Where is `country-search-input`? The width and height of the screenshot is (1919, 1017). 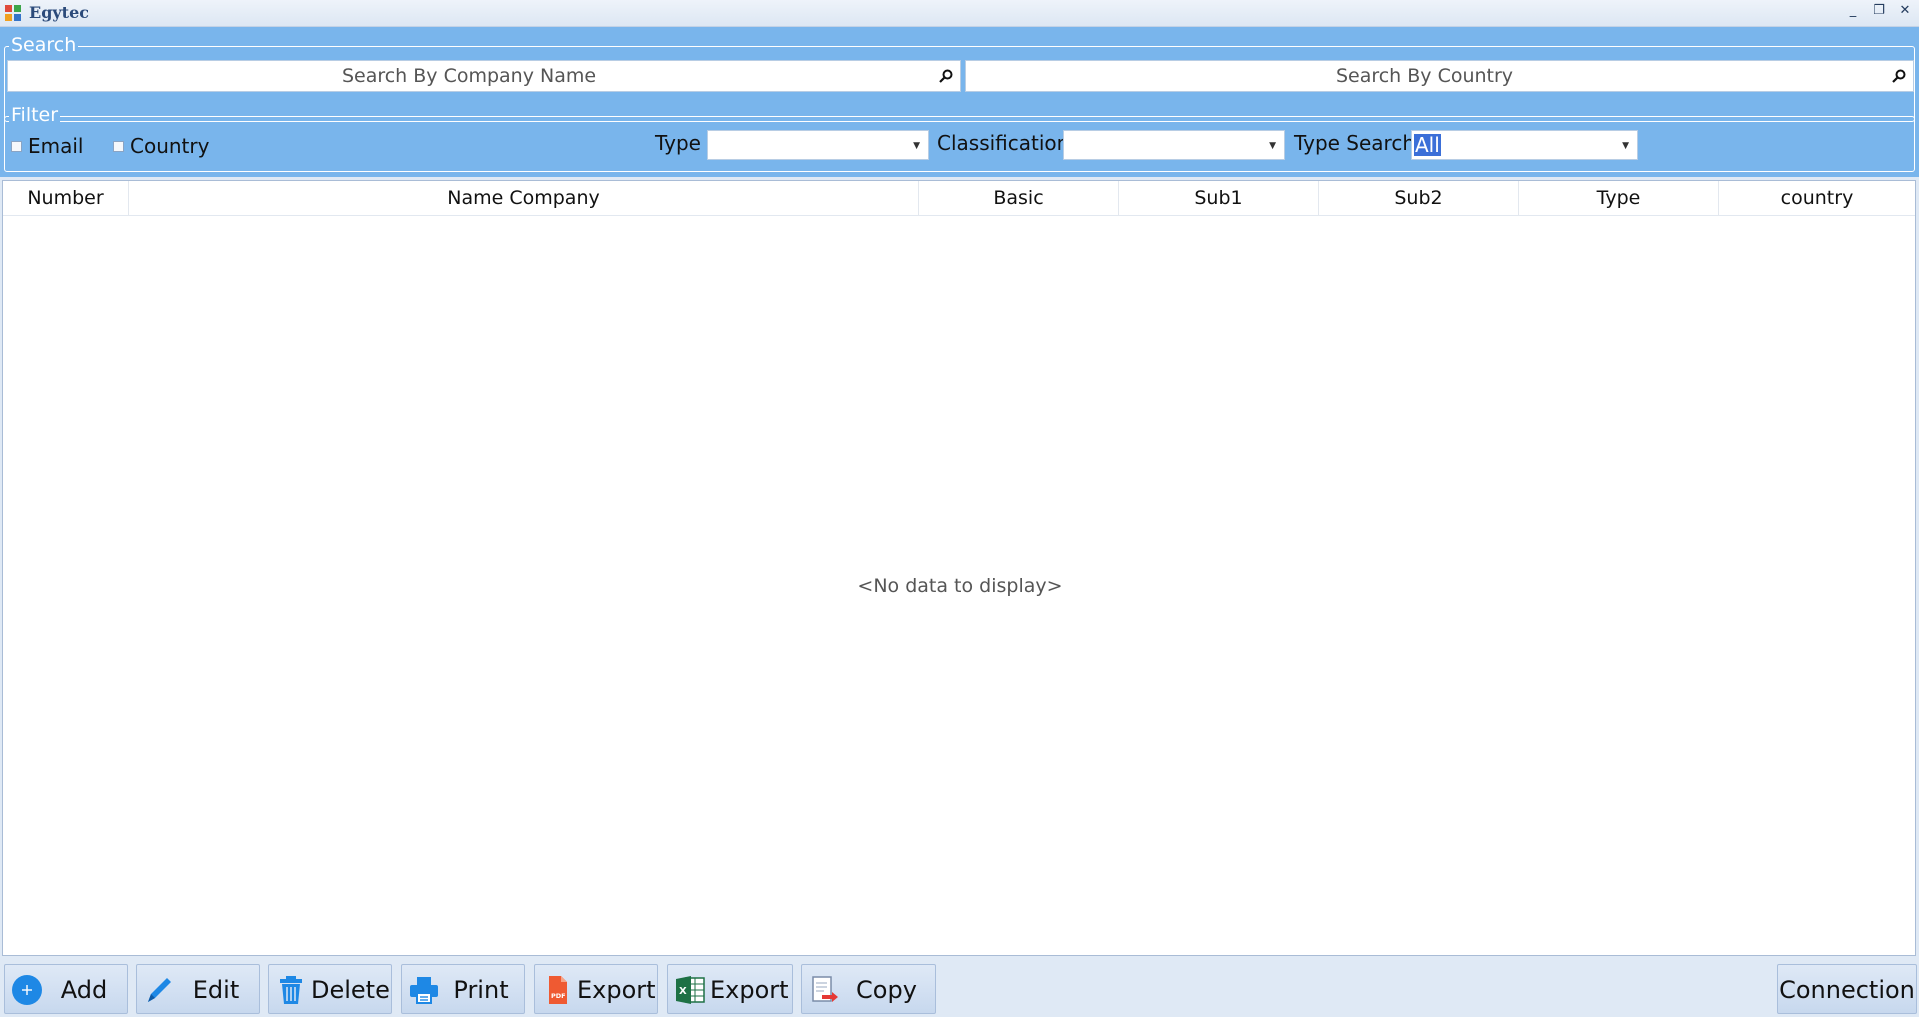 country-search-input is located at coordinates (1439, 76).